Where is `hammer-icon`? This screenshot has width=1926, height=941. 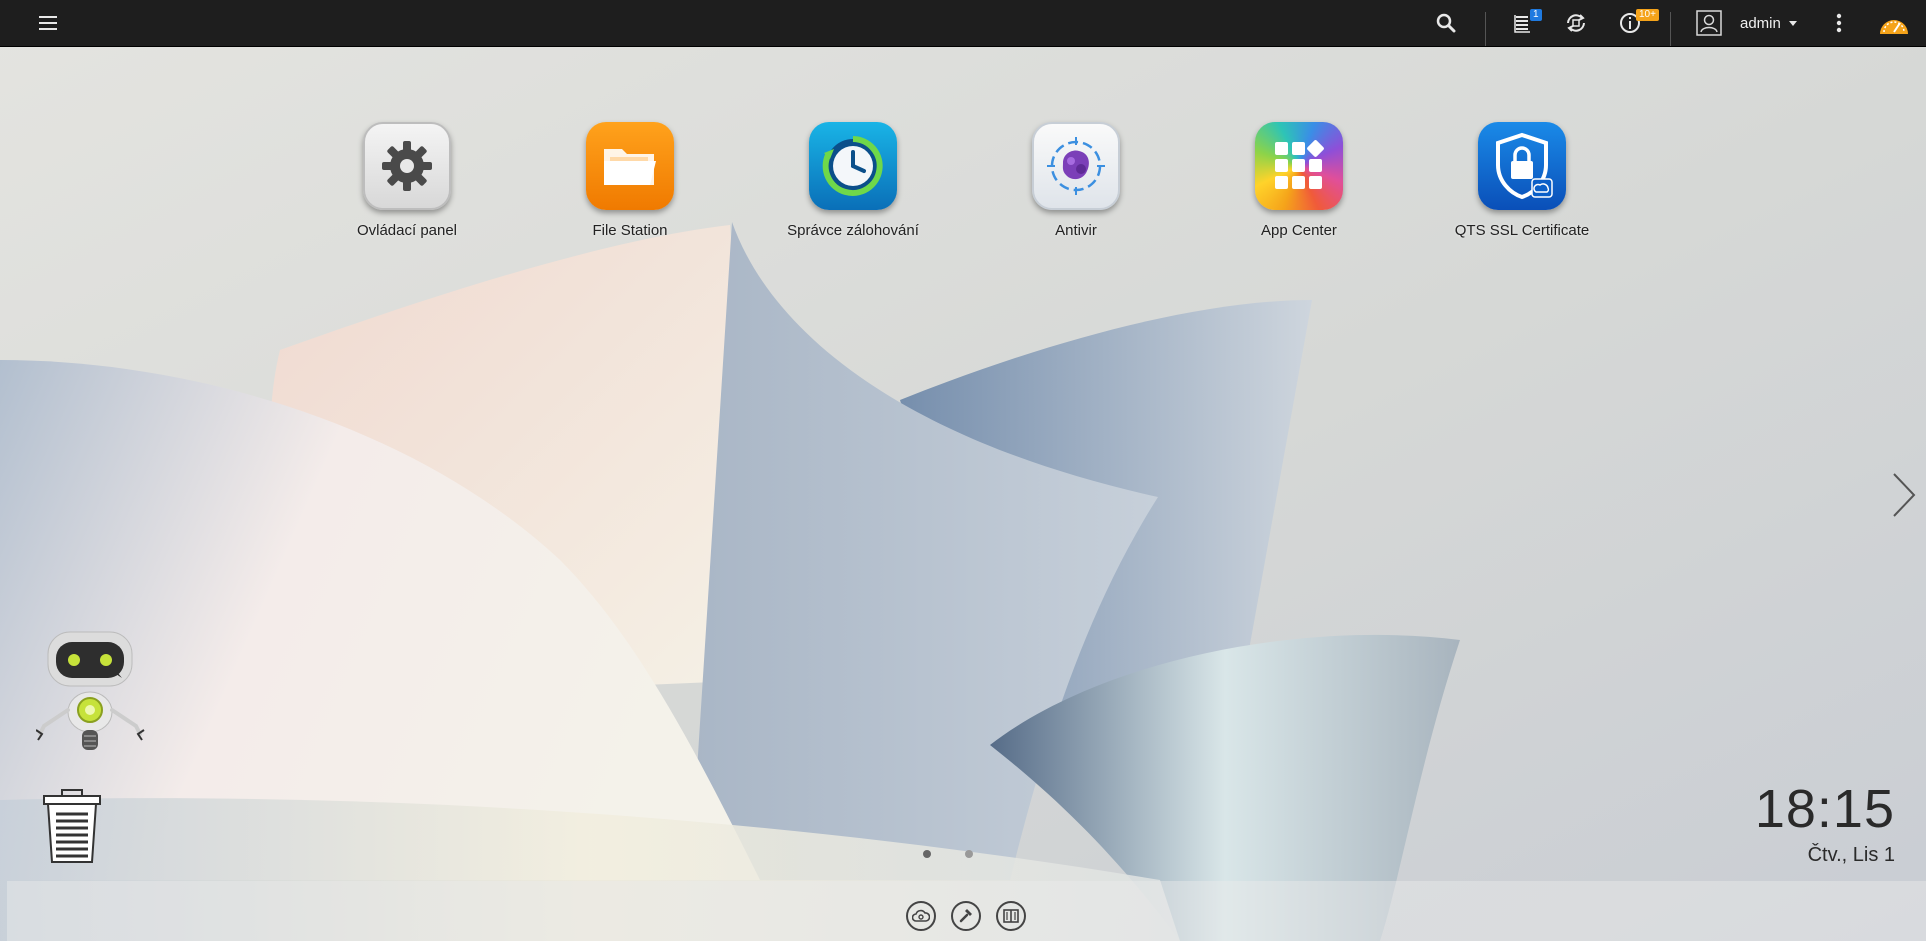 hammer-icon is located at coordinates (965, 916).